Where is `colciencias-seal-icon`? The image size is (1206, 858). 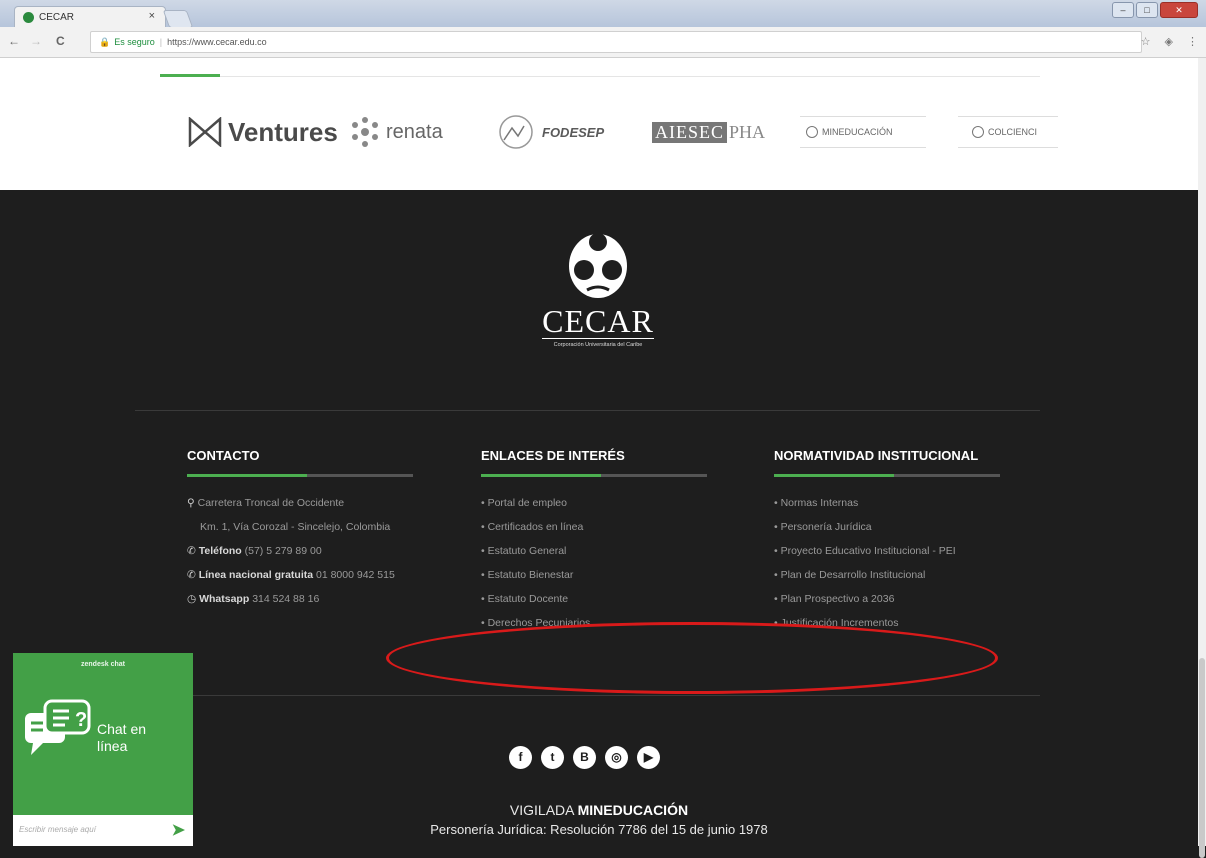 colciencias-seal-icon is located at coordinates (978, 132).